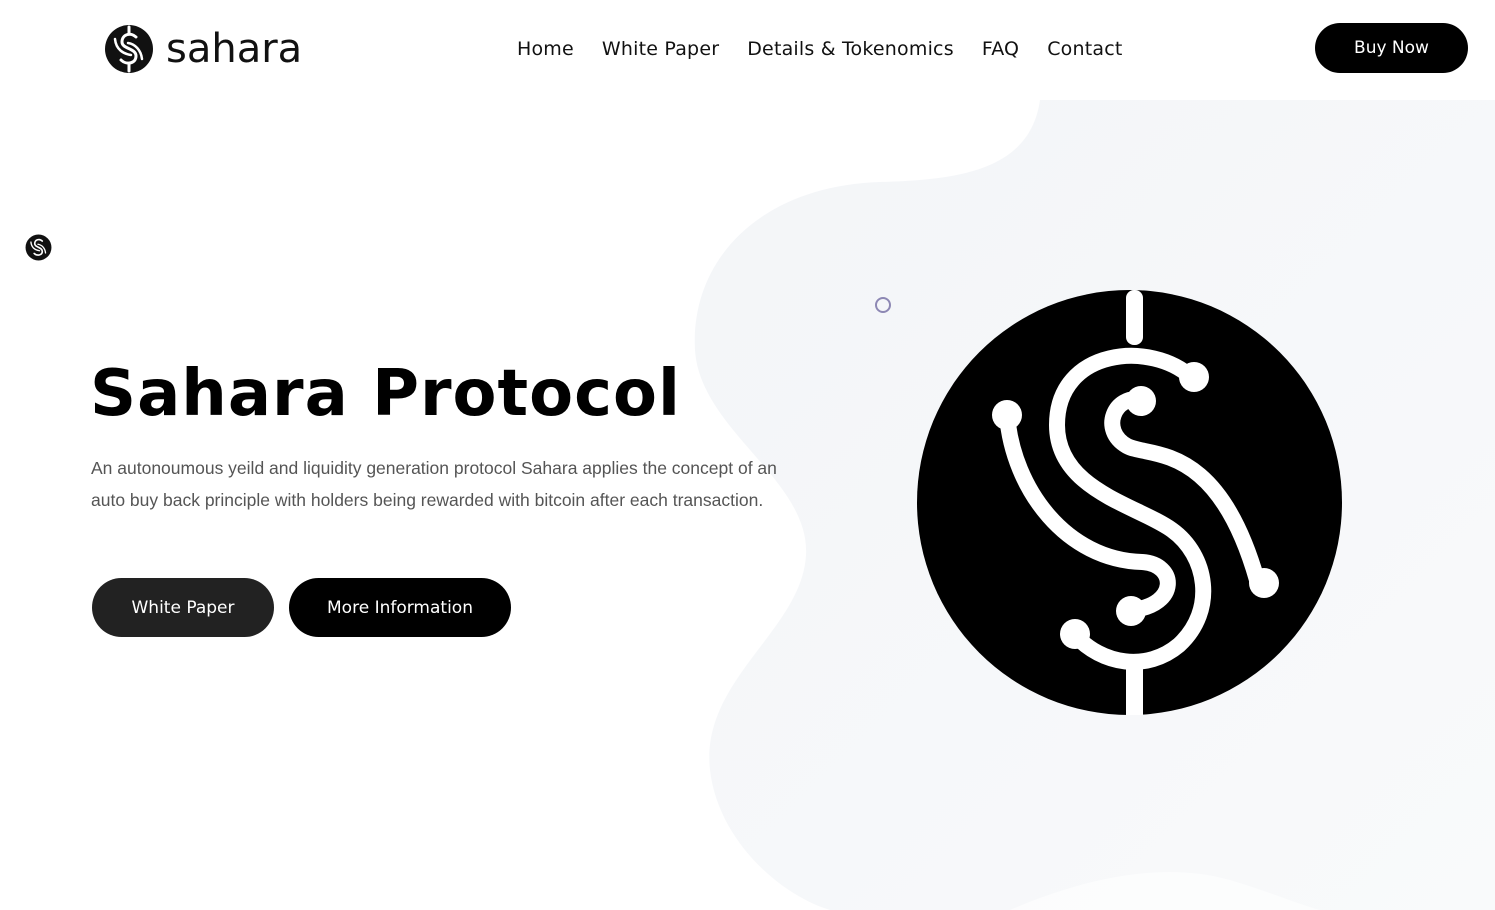  I want to click on nav-home: Home, so click(545, 49).